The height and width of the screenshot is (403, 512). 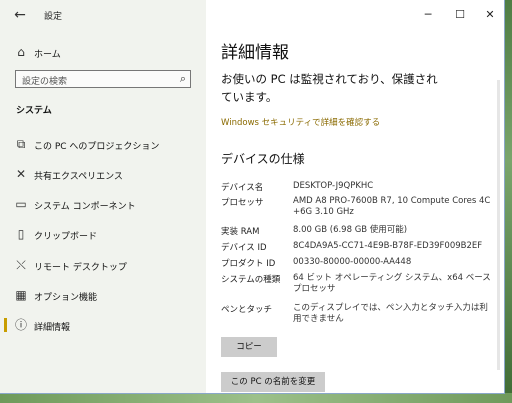 What do you see at coordinates (21, 295) in the screenshot?
I see `options-icon: ▦` at bounding box center [21, 295].